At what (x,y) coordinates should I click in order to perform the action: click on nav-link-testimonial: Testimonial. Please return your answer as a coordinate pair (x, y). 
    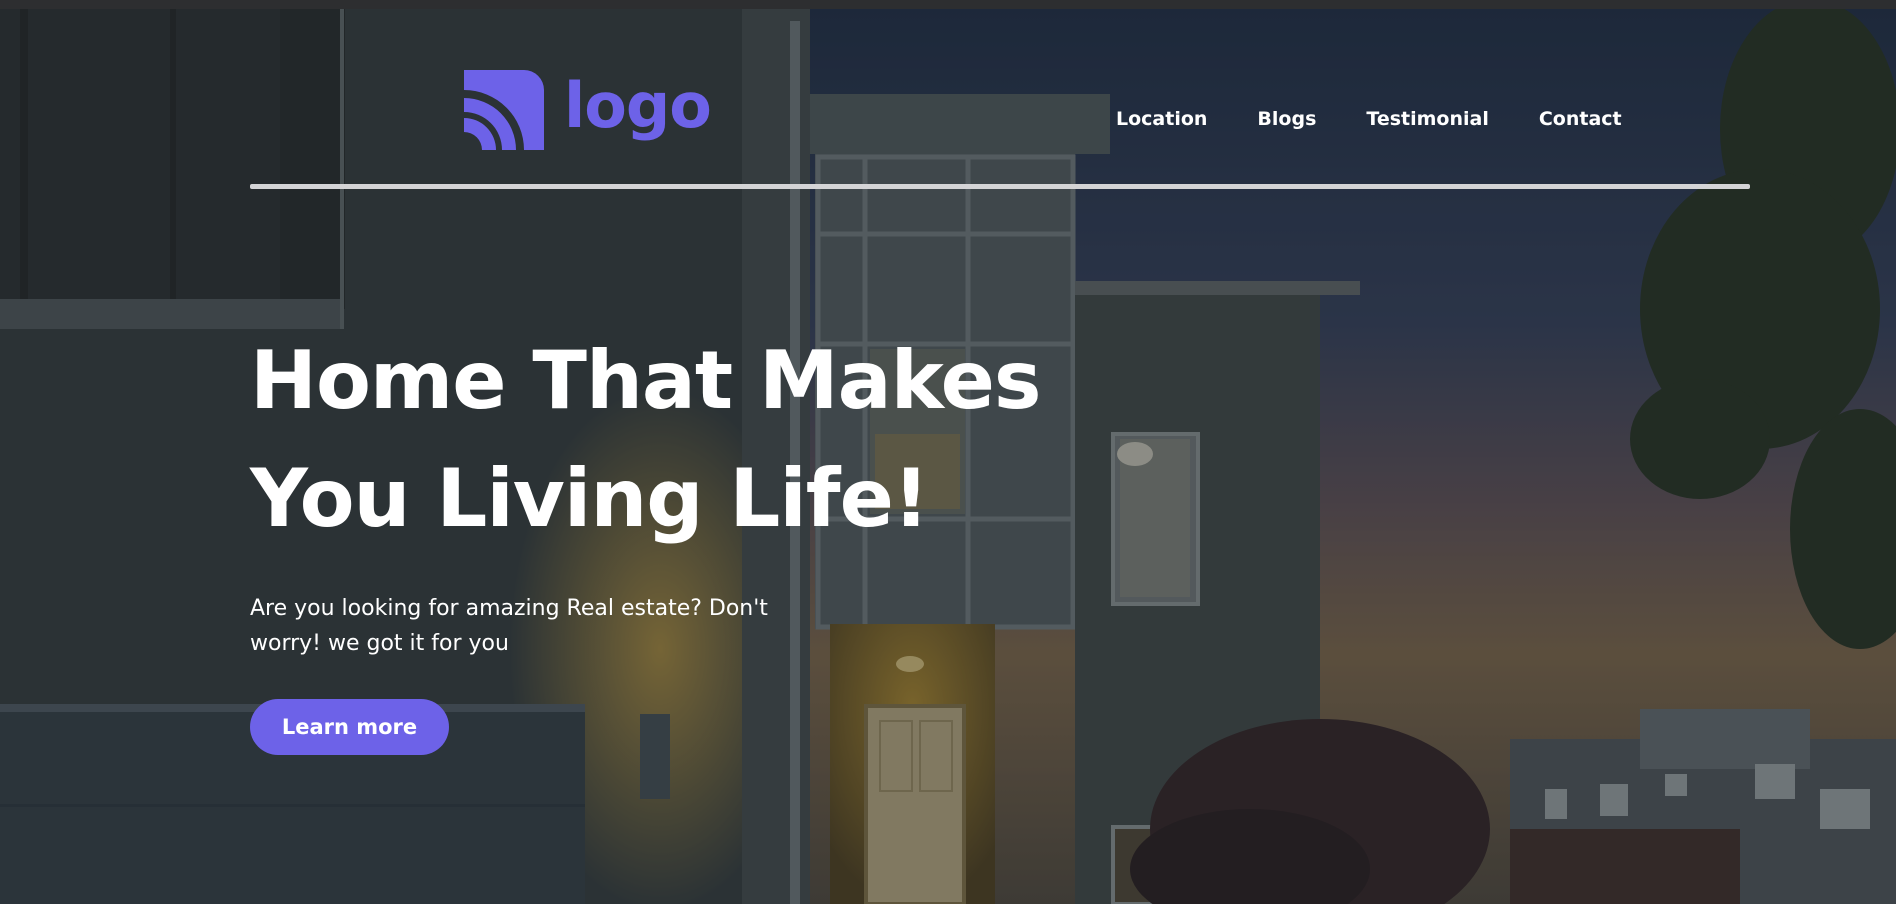
    Looking at the image, I should click on (1427, 119).